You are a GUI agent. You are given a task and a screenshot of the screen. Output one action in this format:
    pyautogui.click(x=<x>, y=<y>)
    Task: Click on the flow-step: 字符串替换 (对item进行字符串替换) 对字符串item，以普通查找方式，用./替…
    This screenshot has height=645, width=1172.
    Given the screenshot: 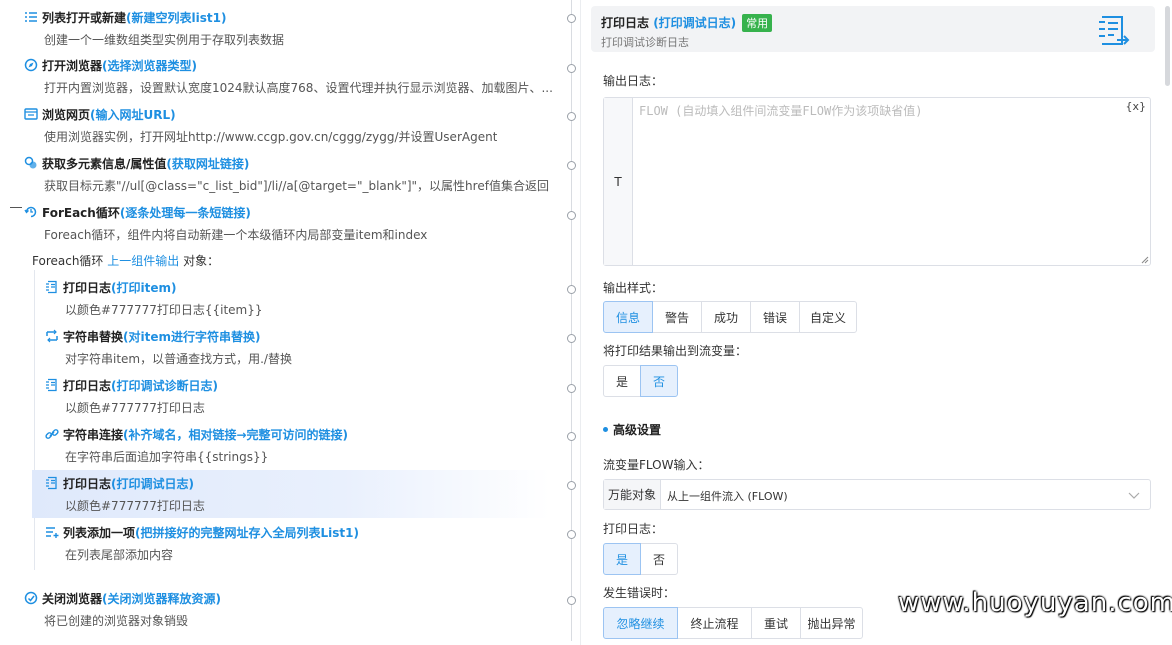 What is the action you would take?
    pyautogui.click(x=280, y=347)
    